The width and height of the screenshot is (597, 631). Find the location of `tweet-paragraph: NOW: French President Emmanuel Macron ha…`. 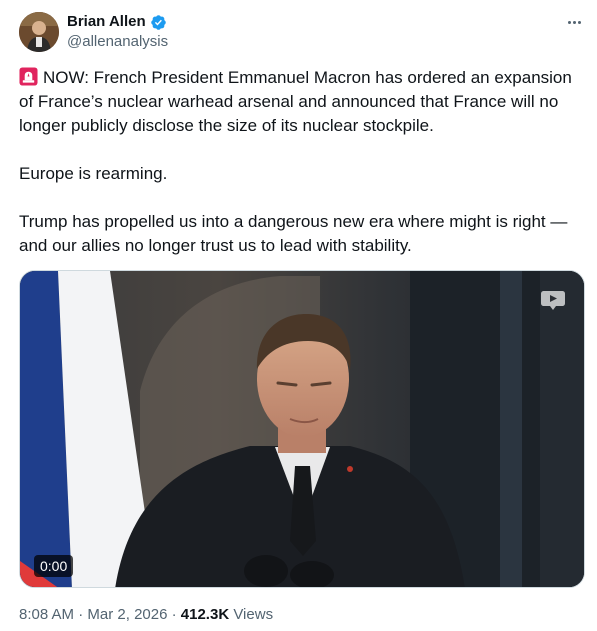

tweet-paragraph: NOW: French President Emmanuel Macron ha… is located at coordinates (303, 102).